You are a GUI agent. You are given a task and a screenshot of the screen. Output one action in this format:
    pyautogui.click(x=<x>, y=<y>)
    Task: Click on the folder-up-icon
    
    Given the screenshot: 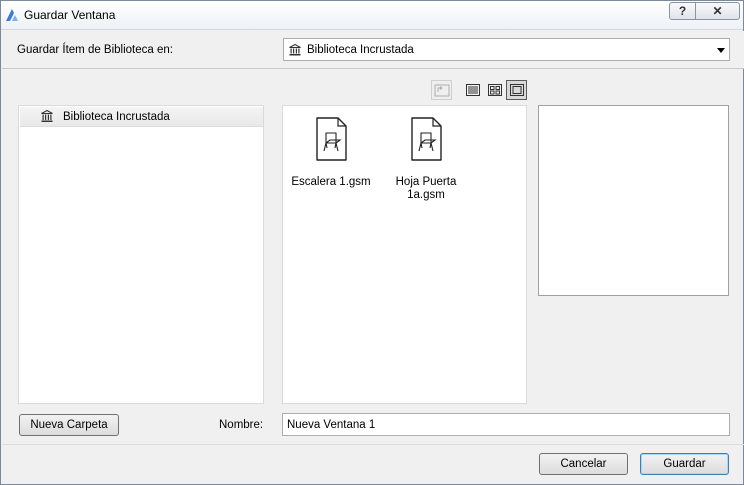 What is the action you would take?
    pyautogui.click(x=441, y=90)
    